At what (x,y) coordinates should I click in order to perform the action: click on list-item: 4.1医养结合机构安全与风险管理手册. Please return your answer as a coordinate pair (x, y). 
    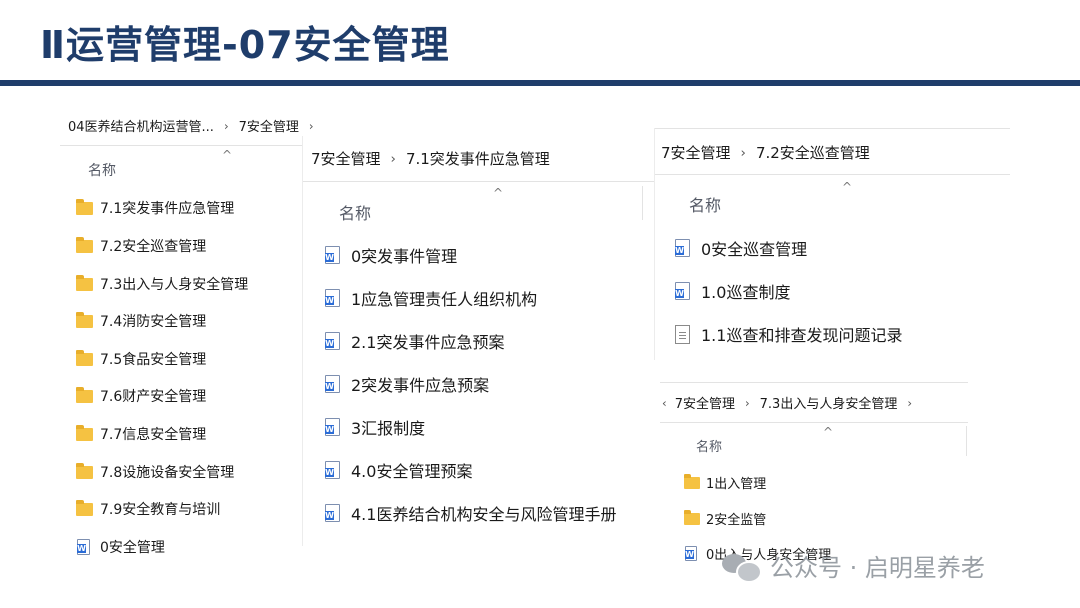
    Looking at the image, I should click on (470, 513).